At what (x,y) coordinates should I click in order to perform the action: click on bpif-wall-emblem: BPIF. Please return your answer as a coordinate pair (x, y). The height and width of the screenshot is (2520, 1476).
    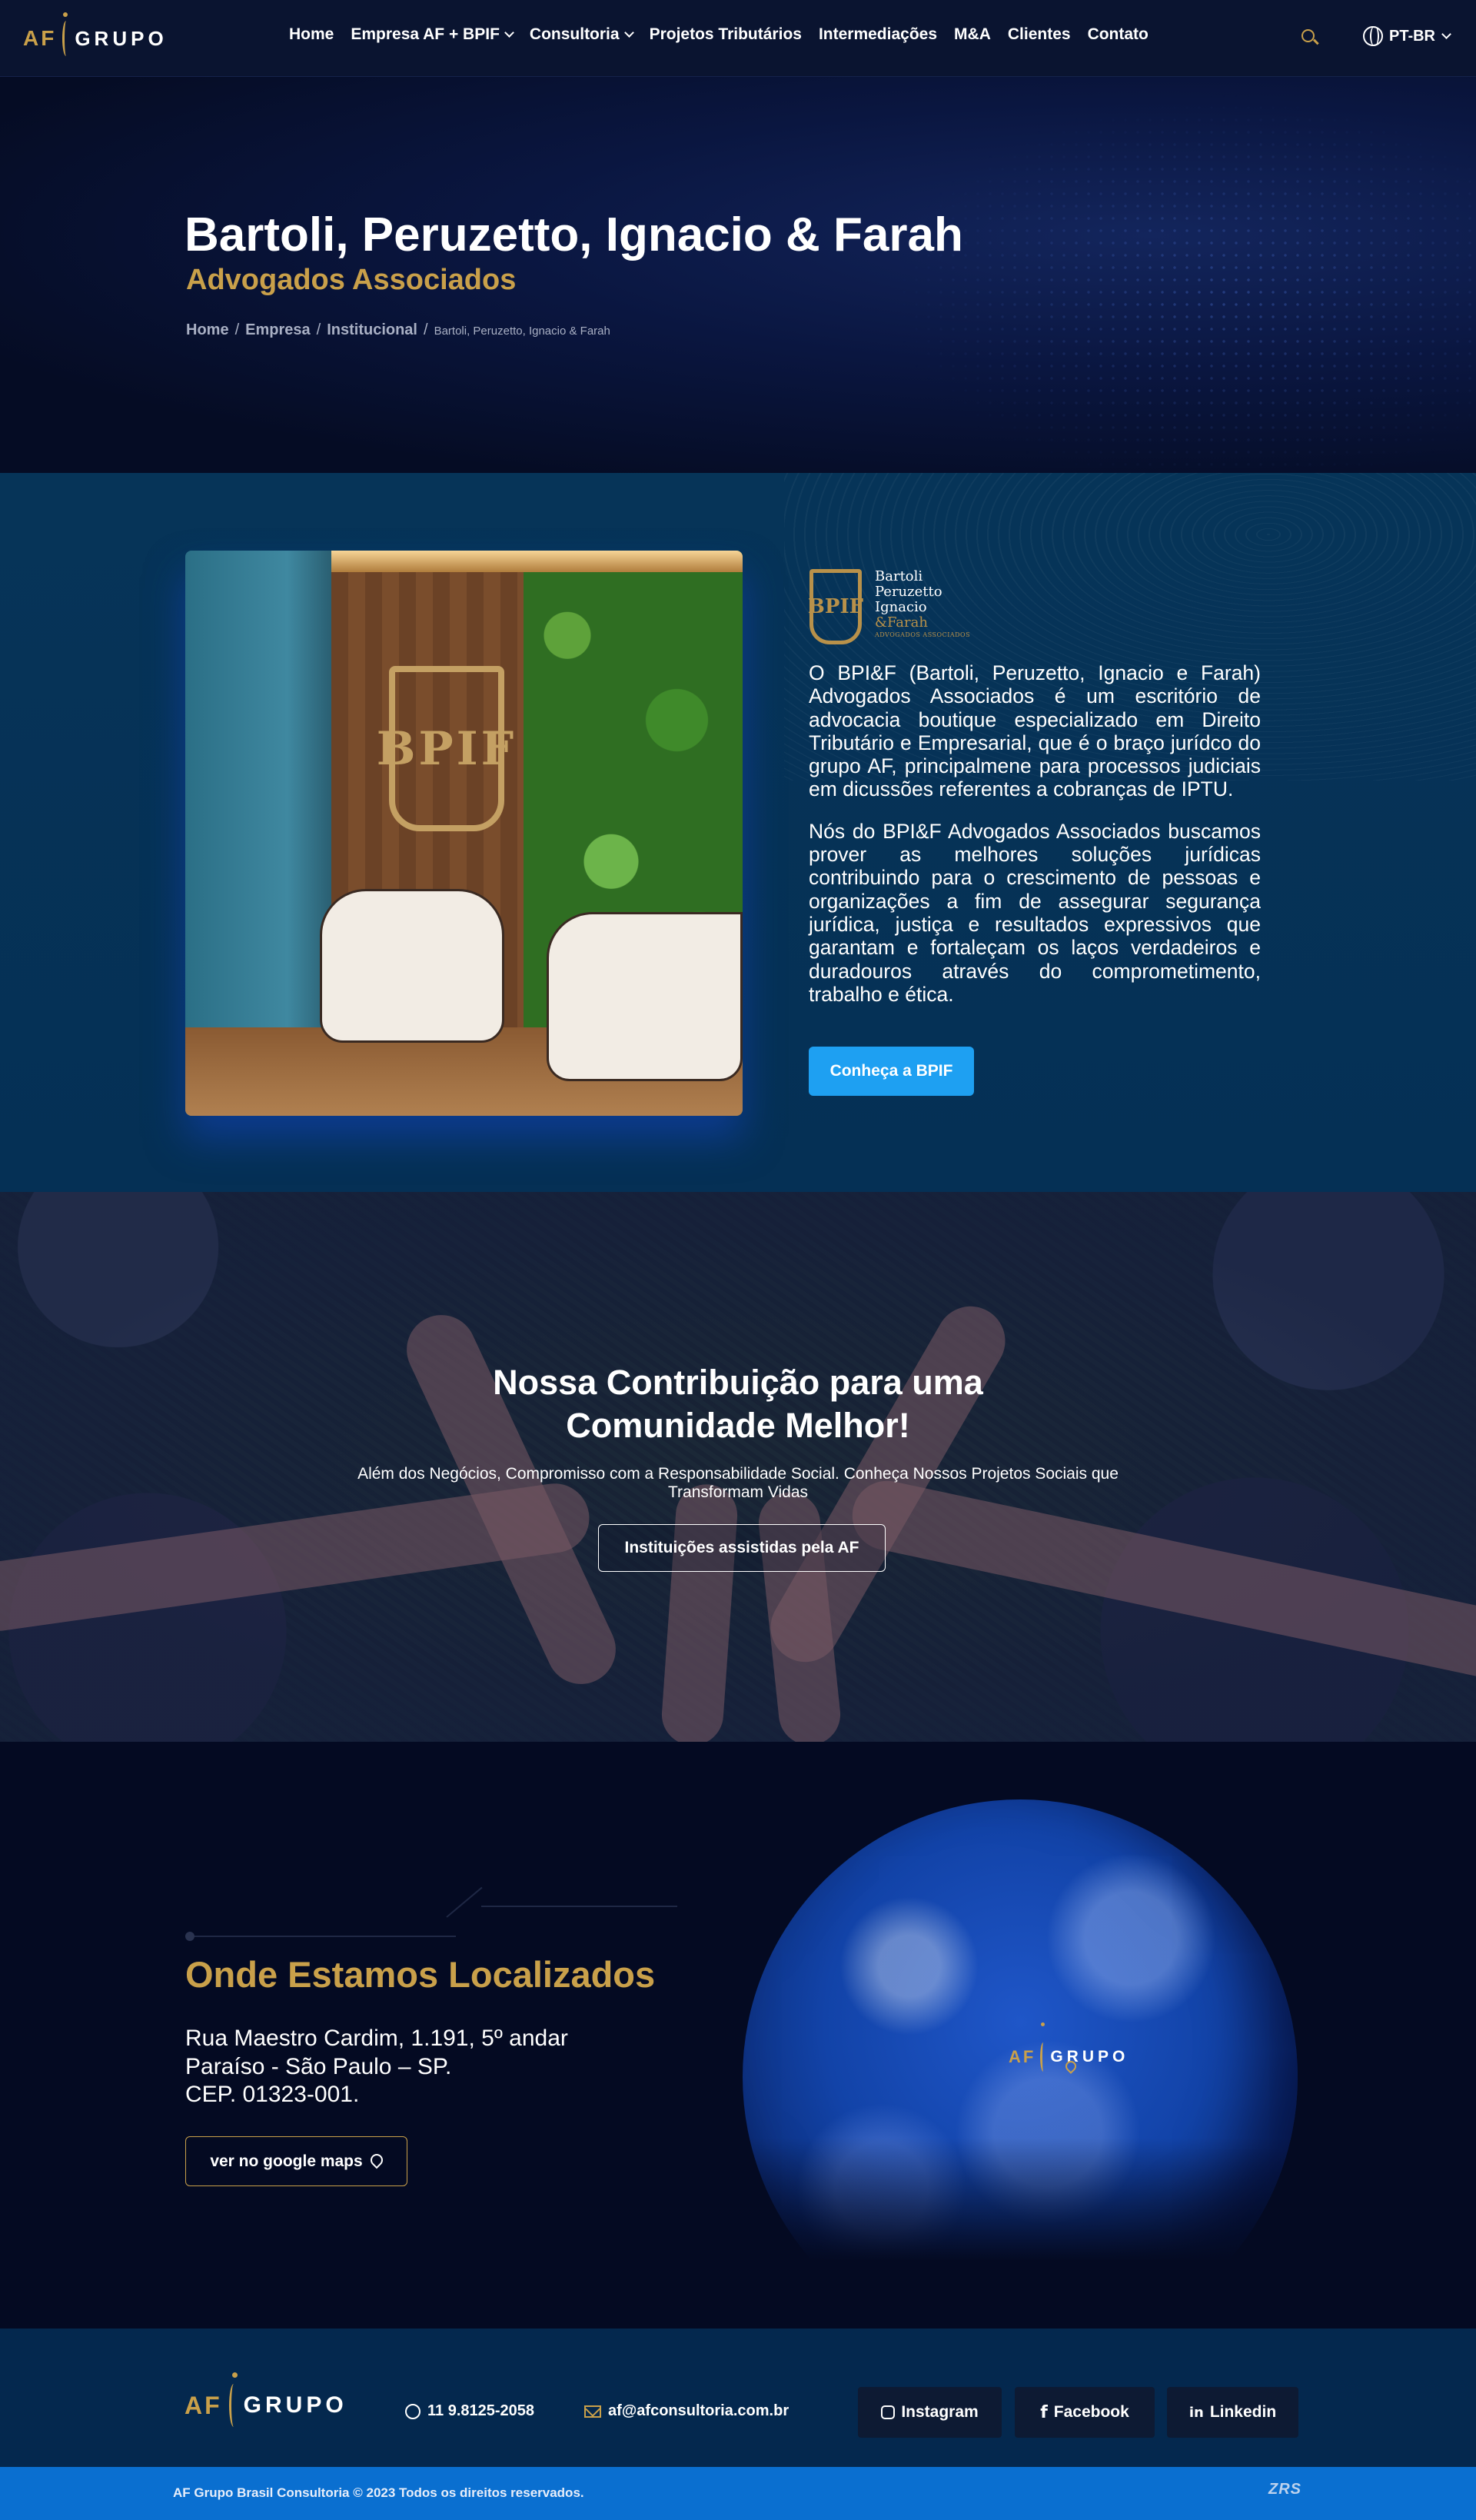
    Looking at the image, I should click on (445, 748).